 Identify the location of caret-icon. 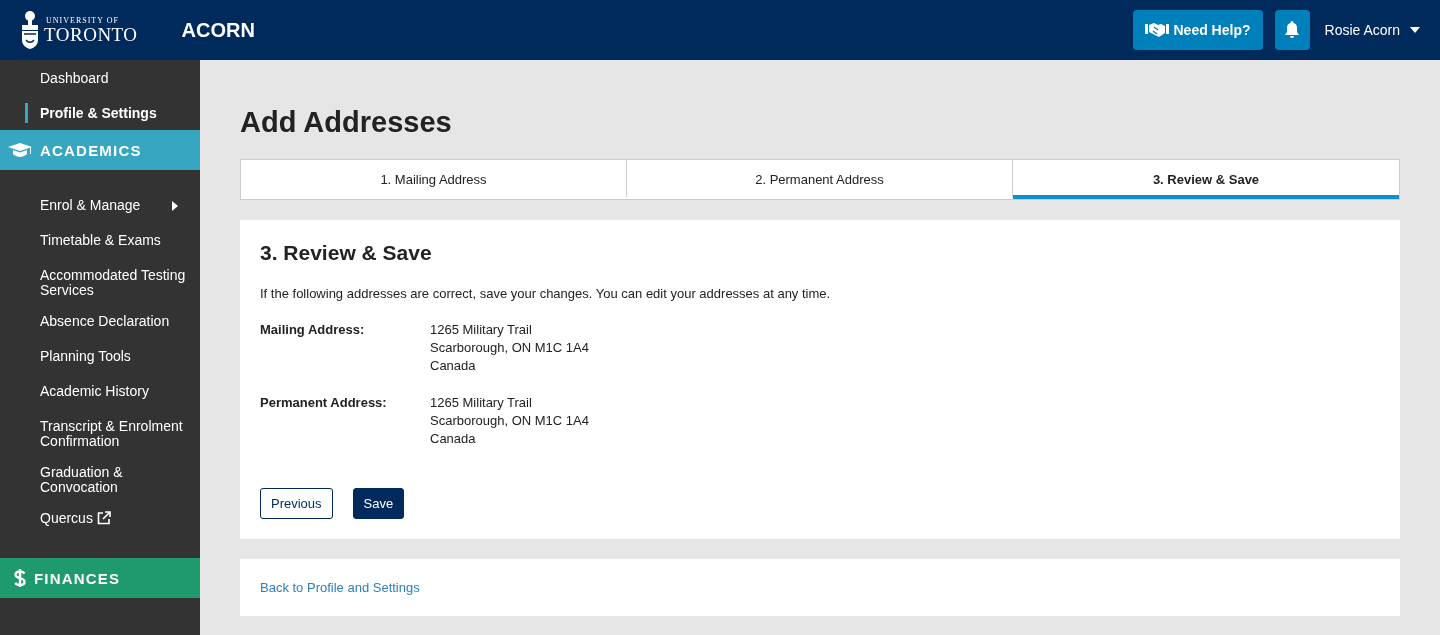
(1415, 30).